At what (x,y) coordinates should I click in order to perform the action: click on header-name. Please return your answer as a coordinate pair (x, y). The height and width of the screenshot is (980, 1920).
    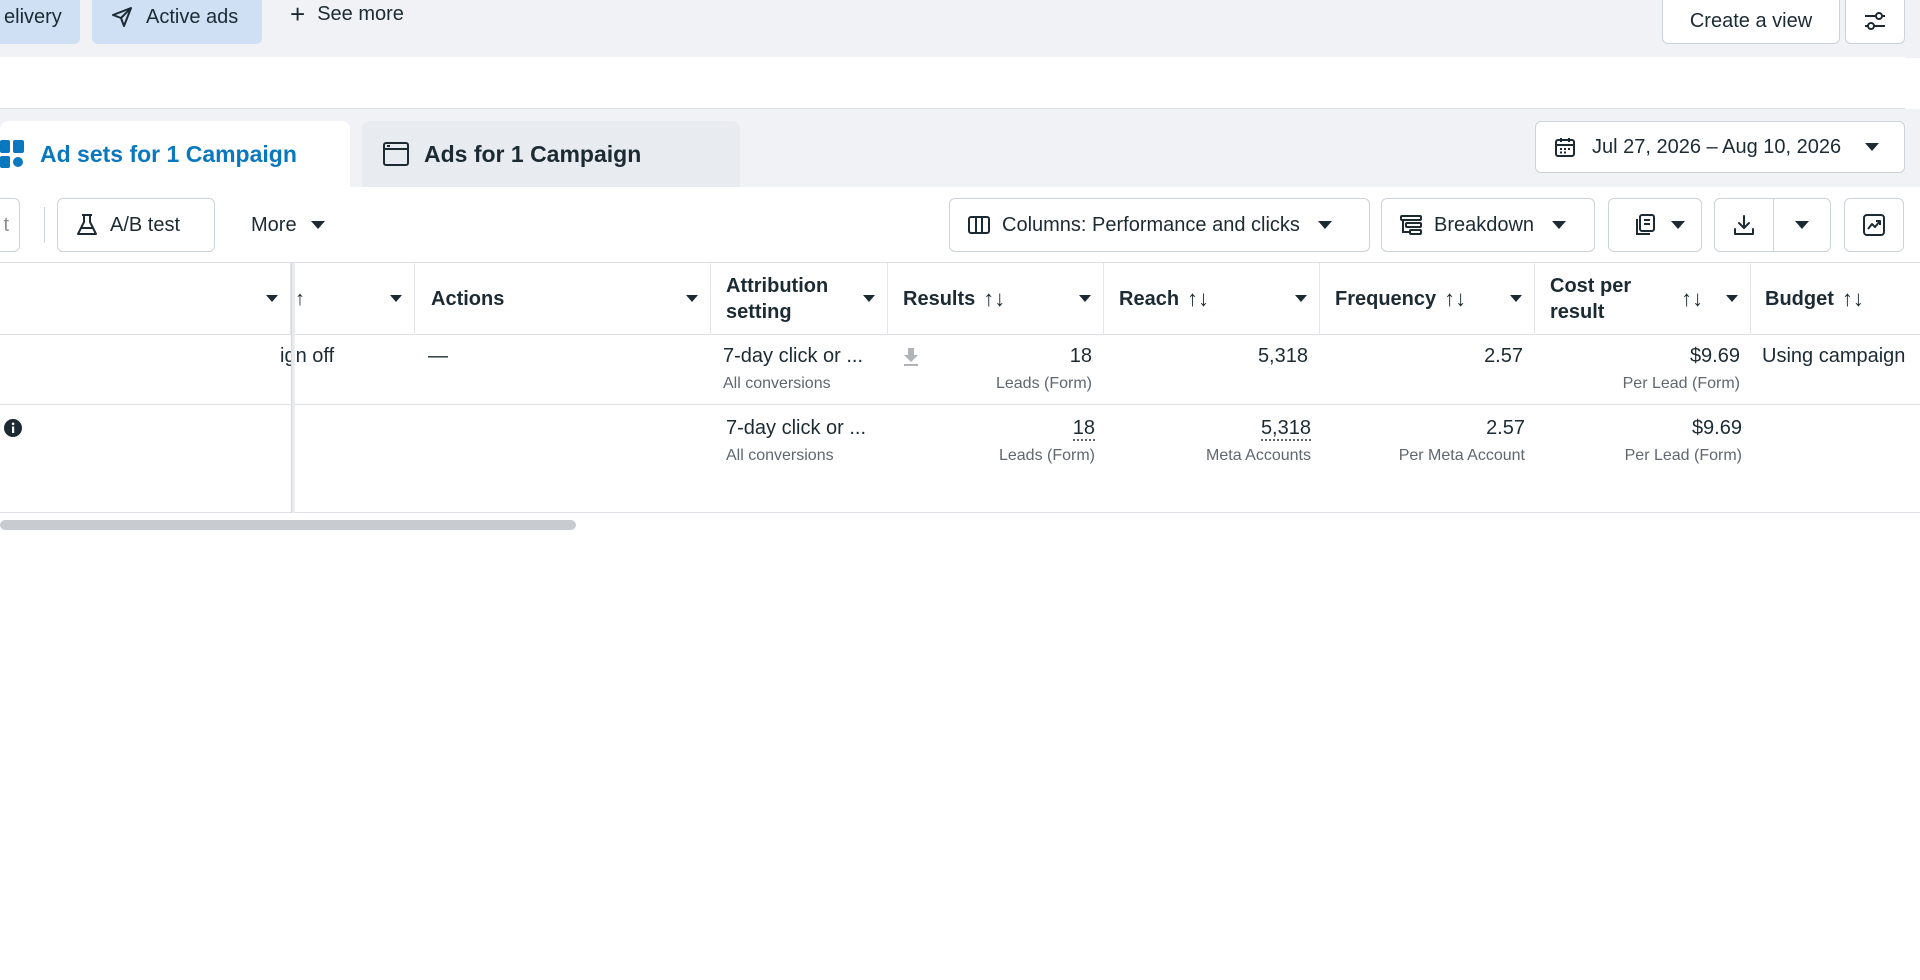
    Looking at the image, I should click on (145, 299).